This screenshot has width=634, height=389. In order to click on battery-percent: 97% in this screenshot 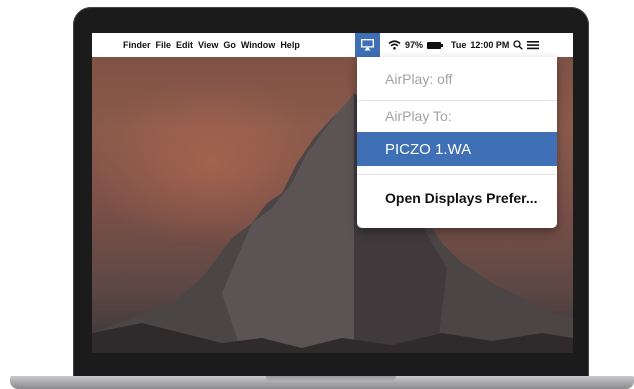, I will do `click(414, 45)`.